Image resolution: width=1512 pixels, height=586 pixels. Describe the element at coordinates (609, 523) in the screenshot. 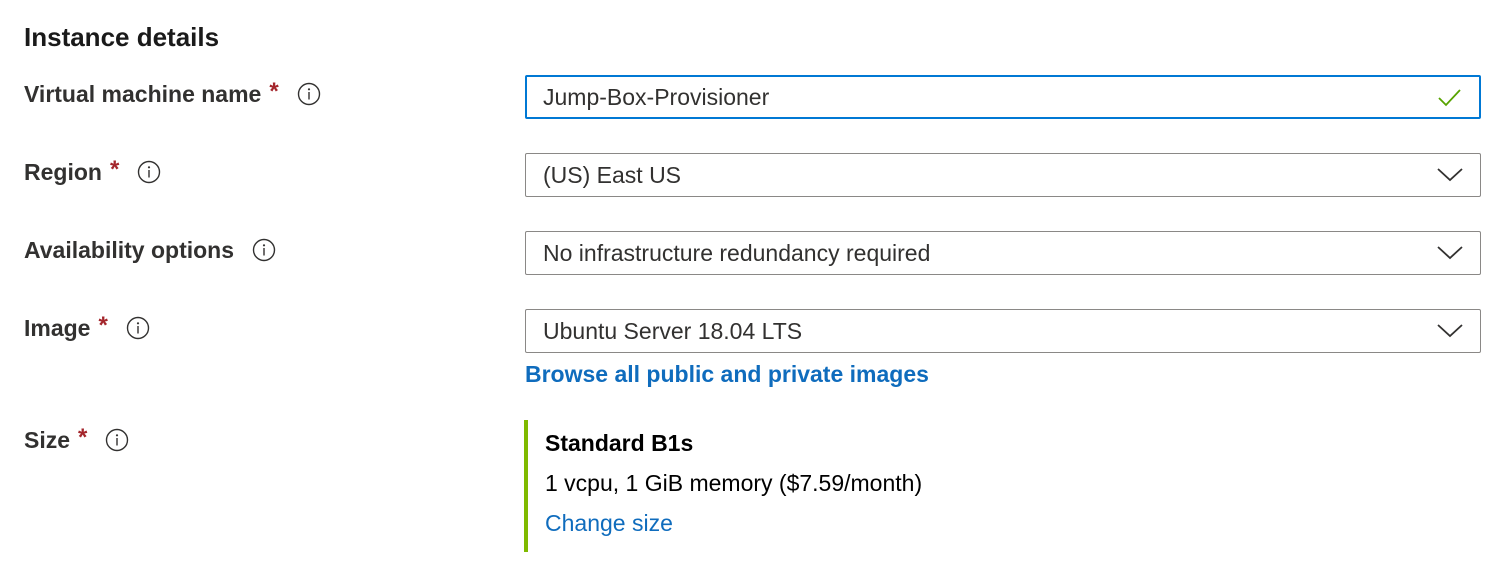

I see `change-size-link: Change size` at that location.